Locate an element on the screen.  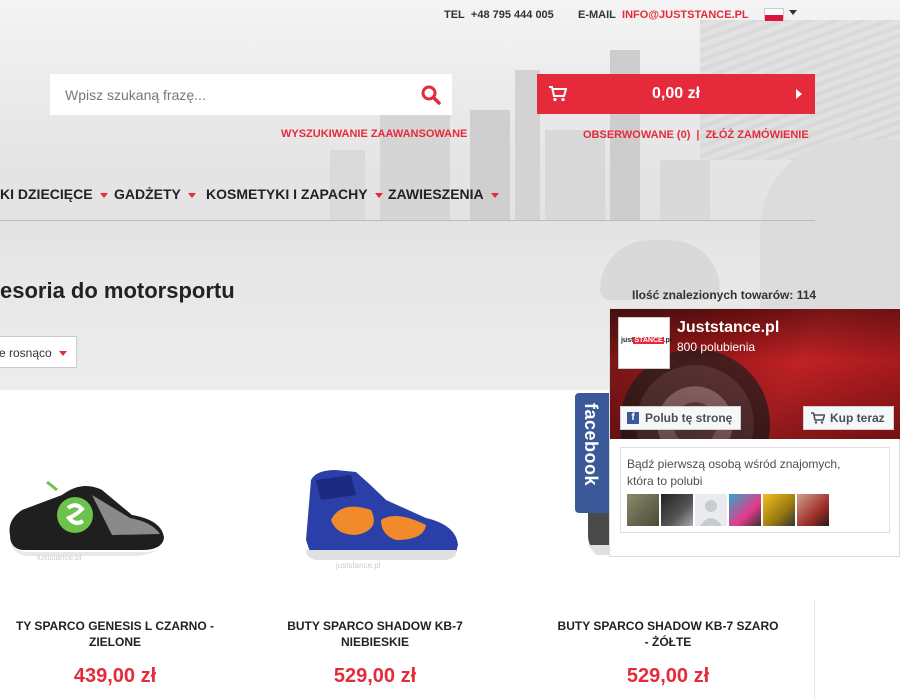
search-box is located at coordinates (251, 94).